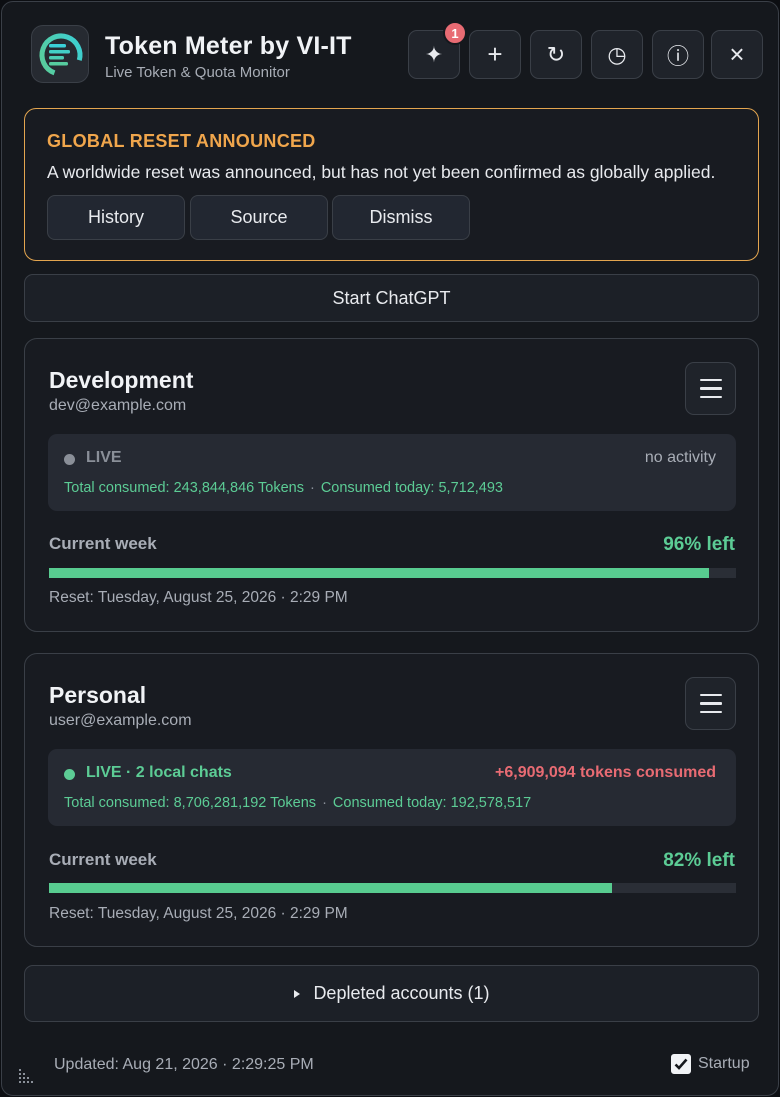  I want to click on consumed-today: Consumed today: 5,712,493, so click(411, 488).